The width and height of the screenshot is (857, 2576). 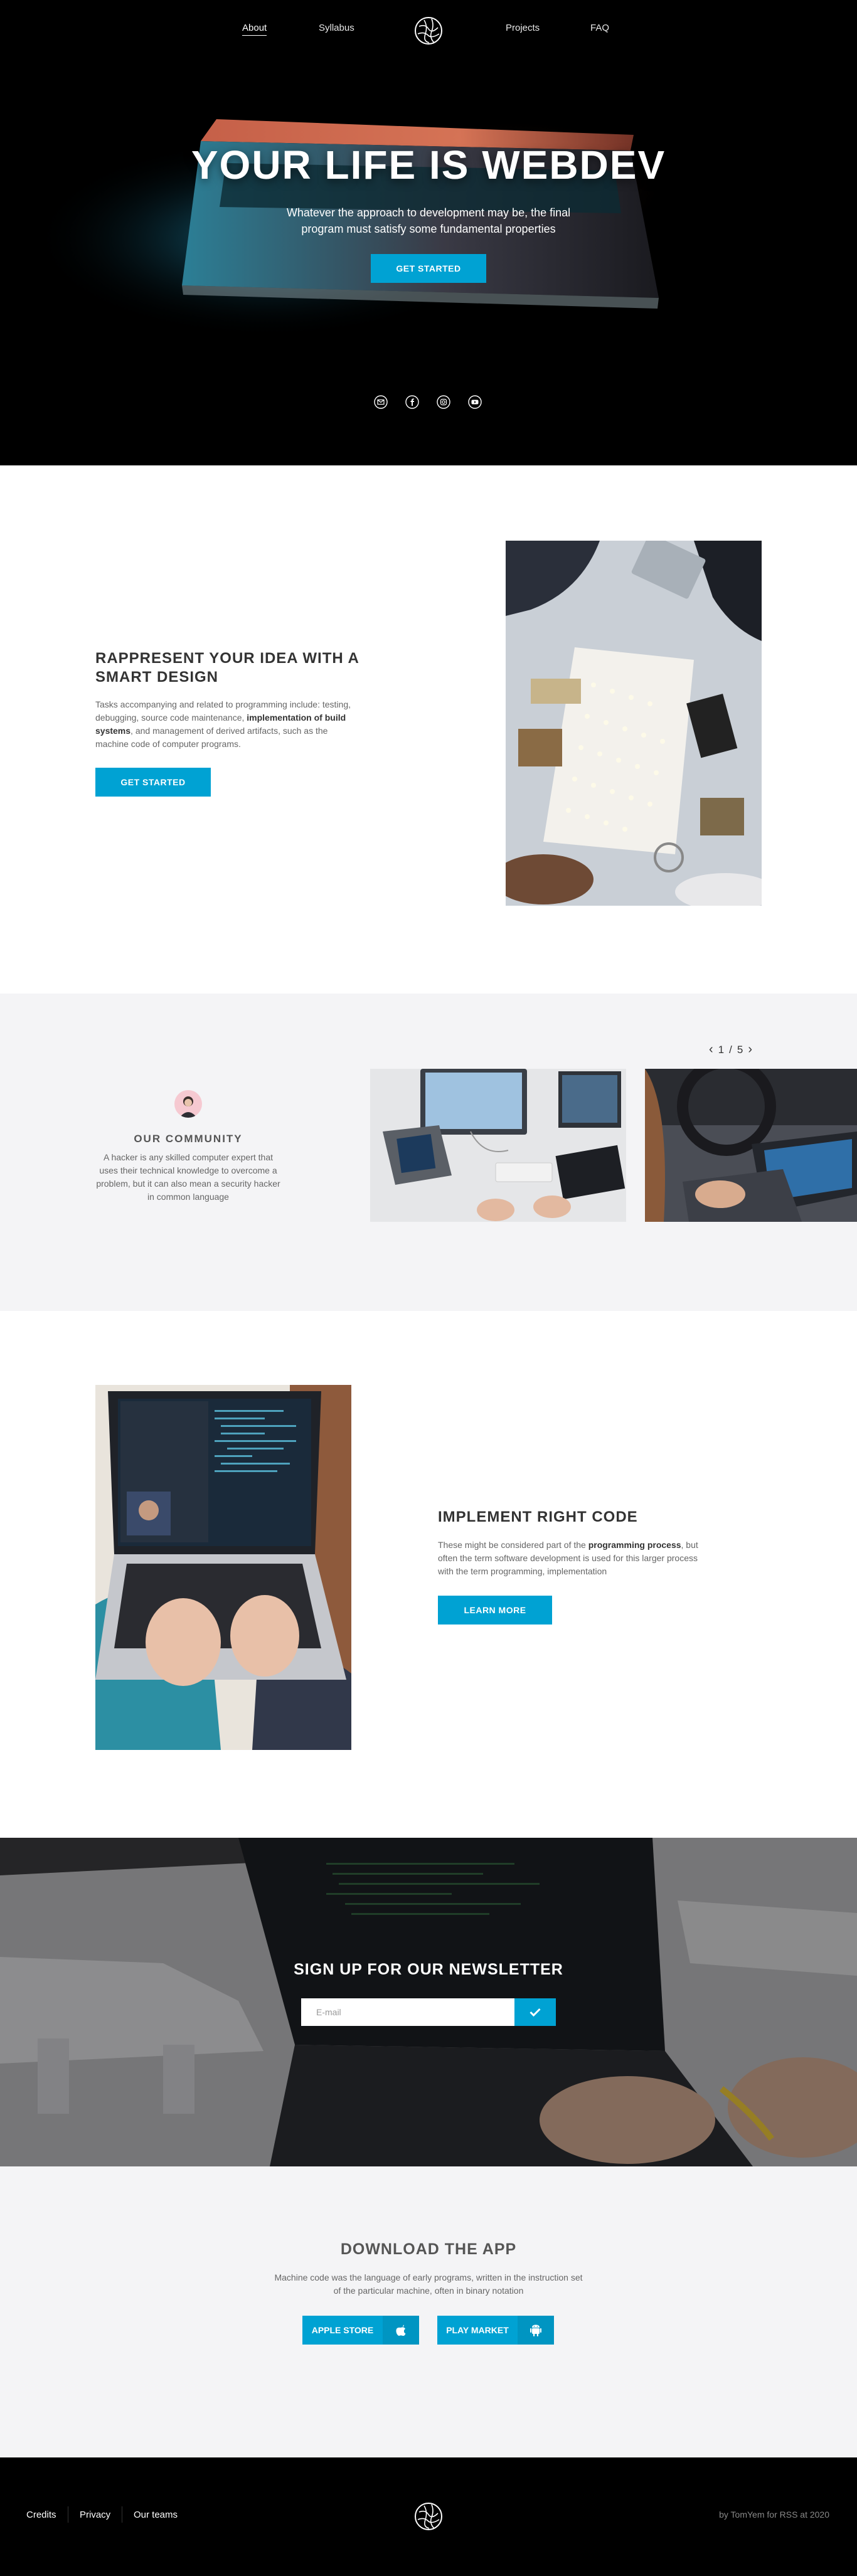 What do you see at coordinates (751, 1145) in the screenshot?
I see `slide-photo-car-laptop` at bounding box center [751, 1145].